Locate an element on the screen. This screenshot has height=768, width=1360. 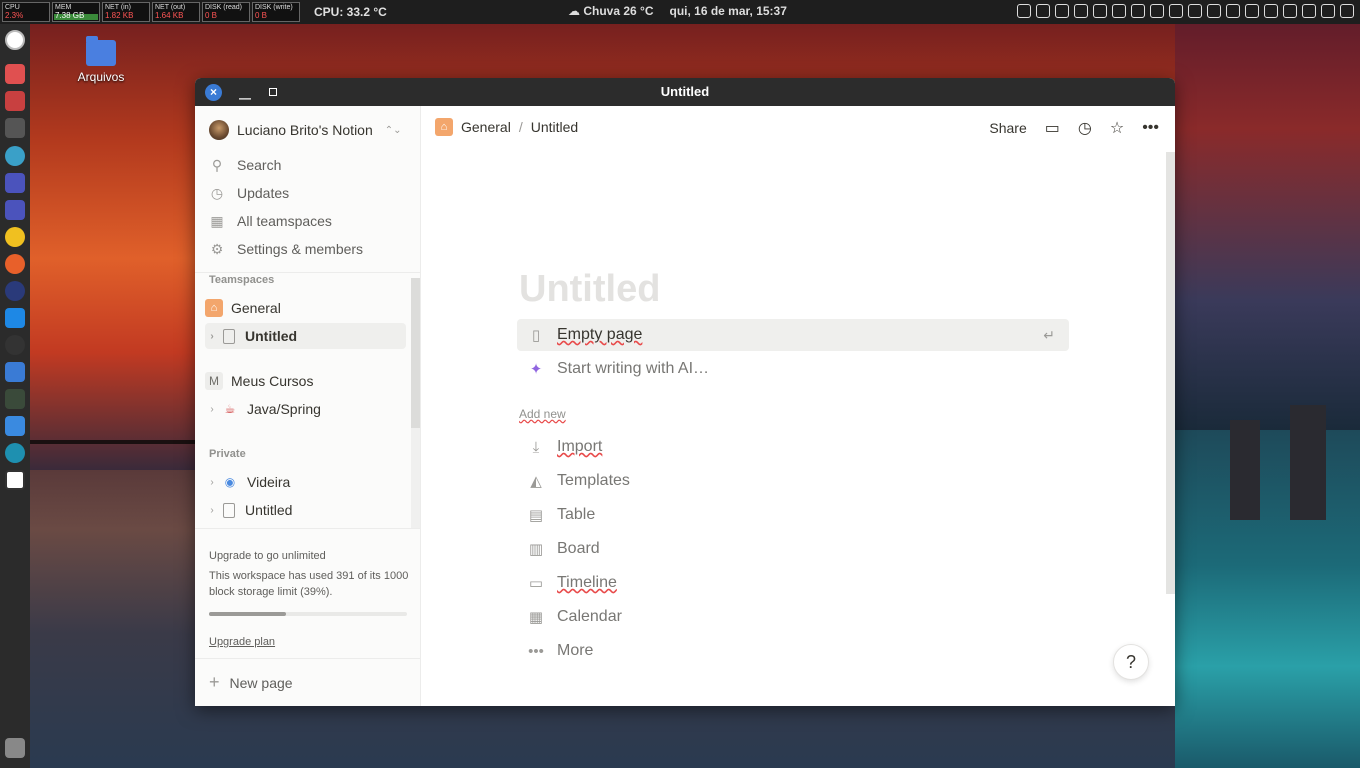
notion-icon is located at coordinates (15, 480).